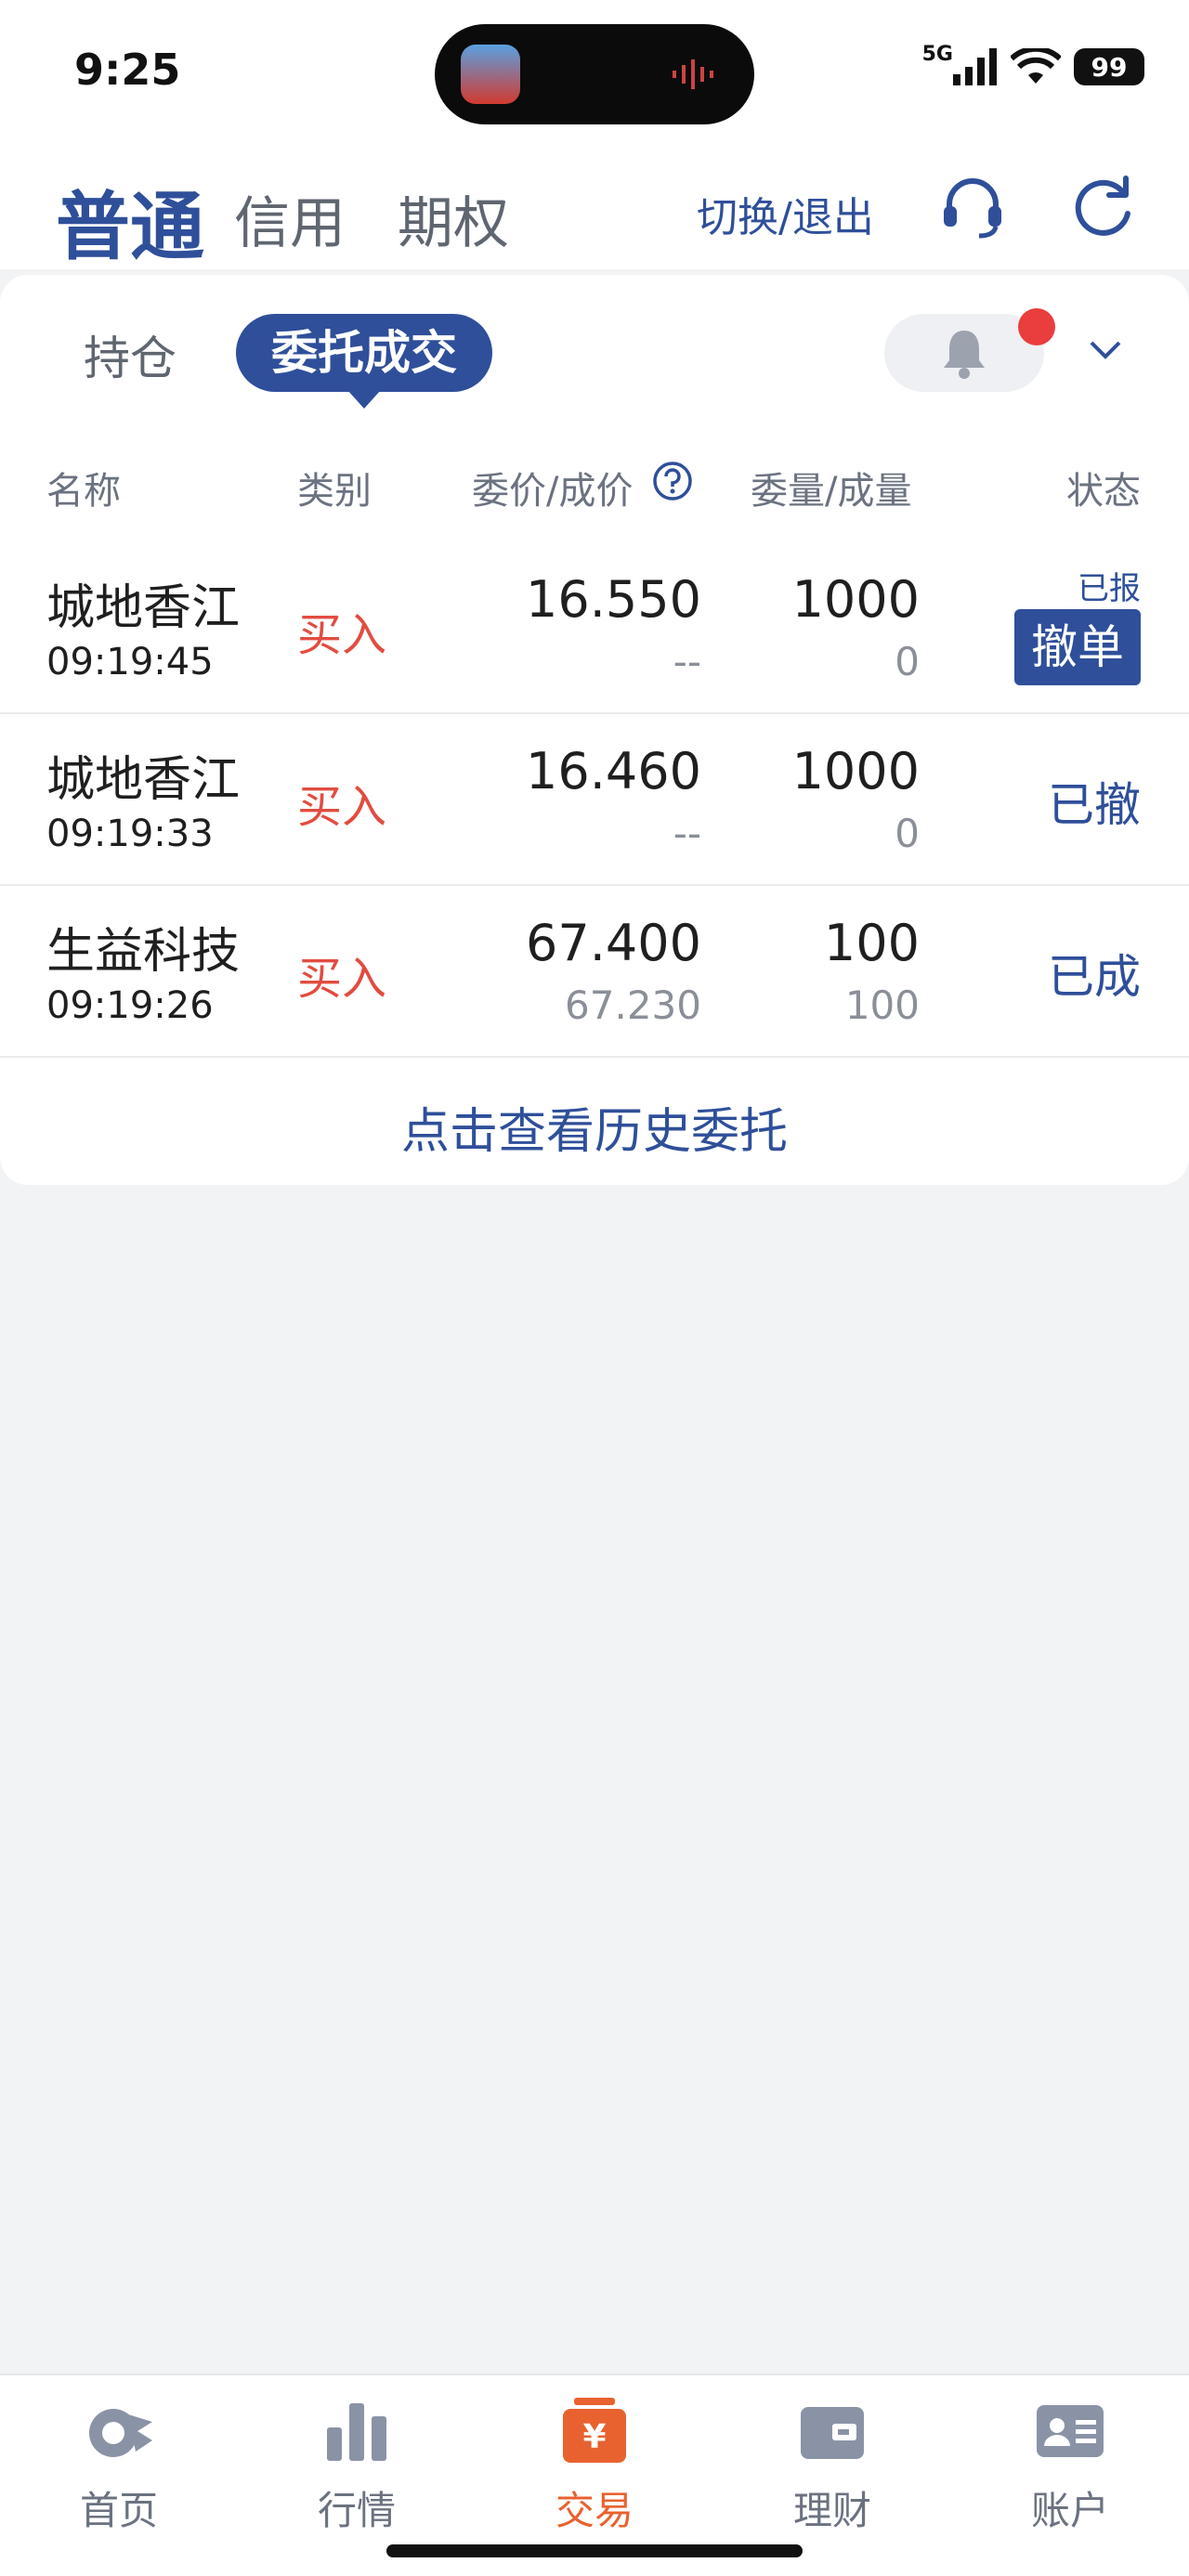  I want to click on nav-label: 账户, so click(1069, 2510).